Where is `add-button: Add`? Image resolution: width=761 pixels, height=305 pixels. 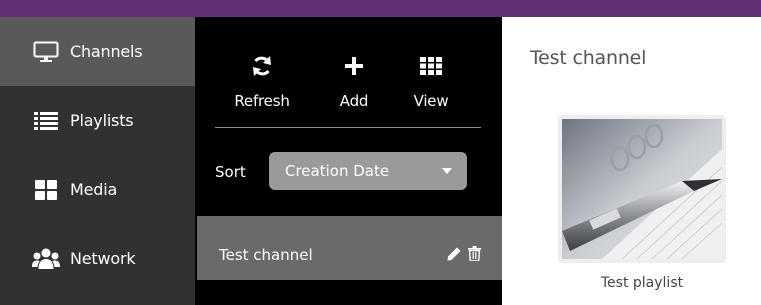 add-button: Add is located at coordinates (354, 81).